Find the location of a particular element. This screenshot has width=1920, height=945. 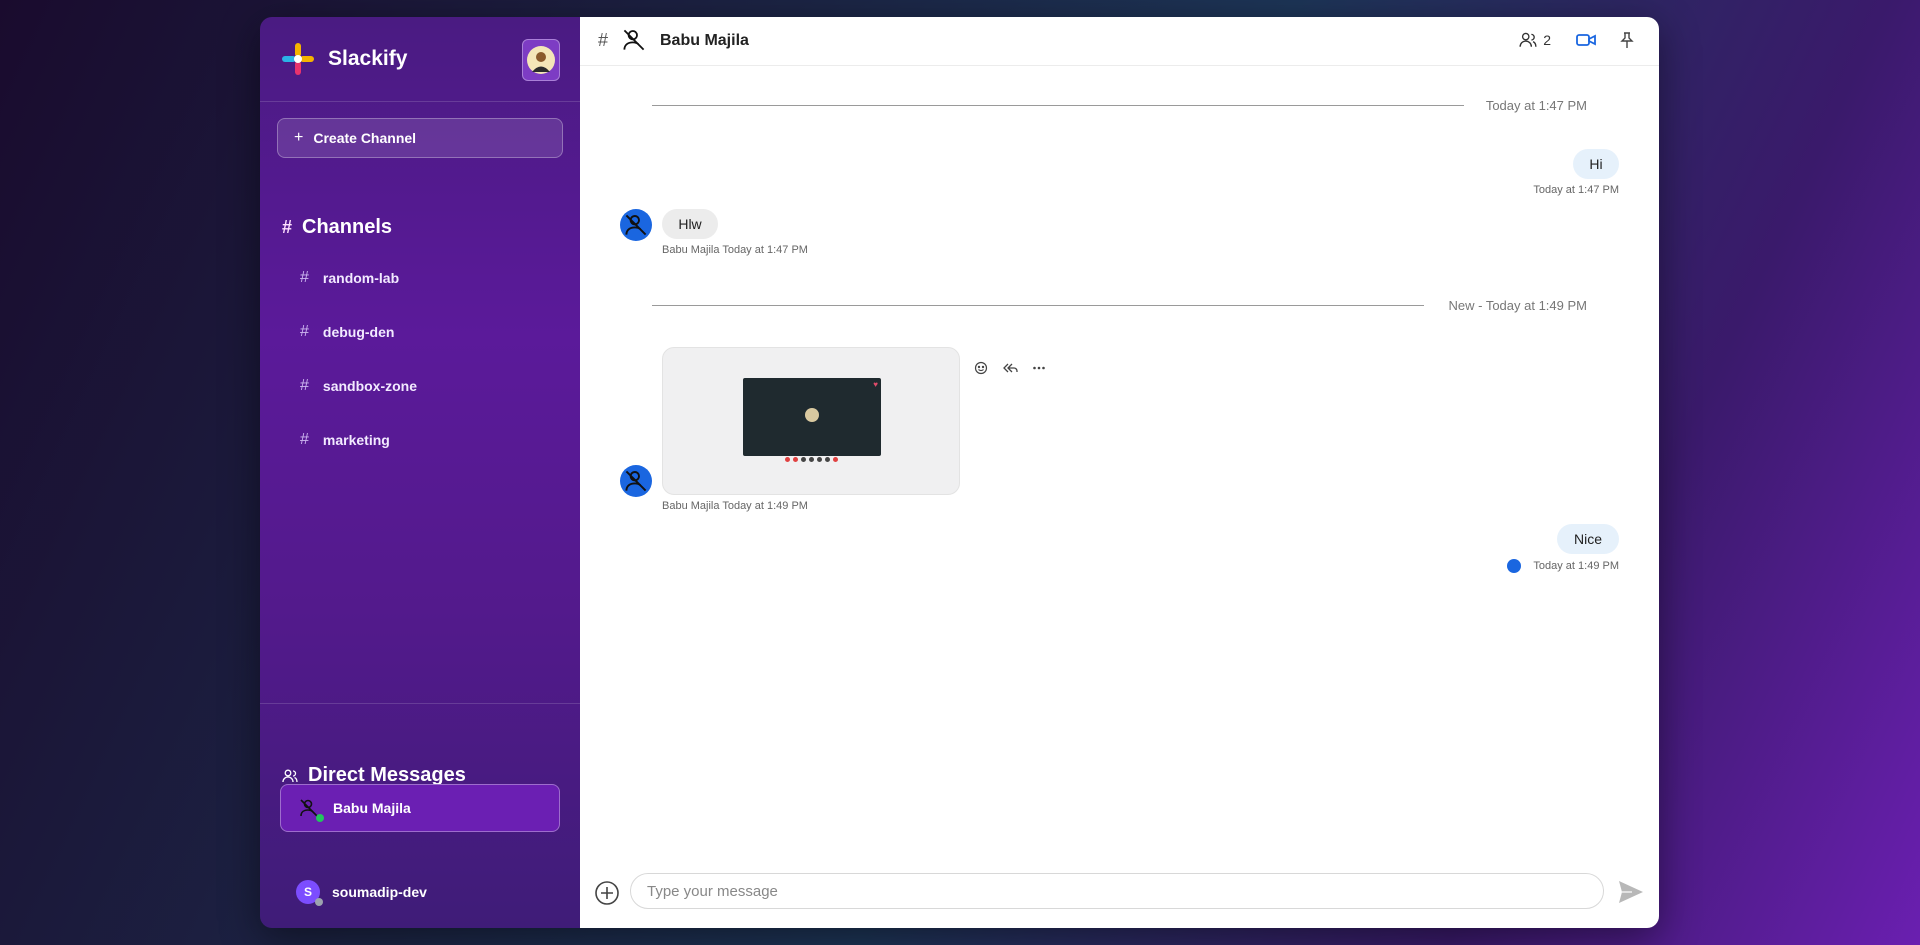

image-attachment: ♥ is located at coordinates (811, 421).